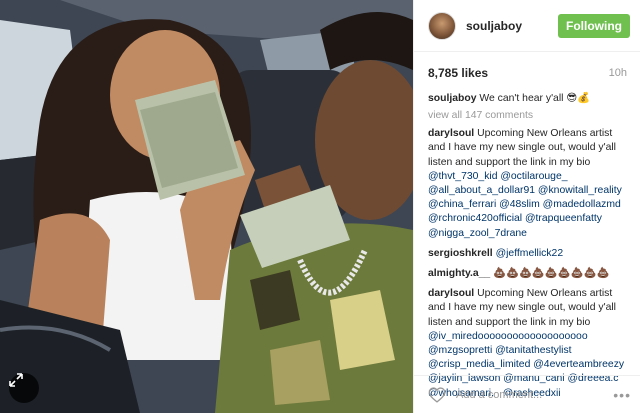 The image size is (640, 413). I want to click on likes-count: 8,785 likes, so click(458, 73).